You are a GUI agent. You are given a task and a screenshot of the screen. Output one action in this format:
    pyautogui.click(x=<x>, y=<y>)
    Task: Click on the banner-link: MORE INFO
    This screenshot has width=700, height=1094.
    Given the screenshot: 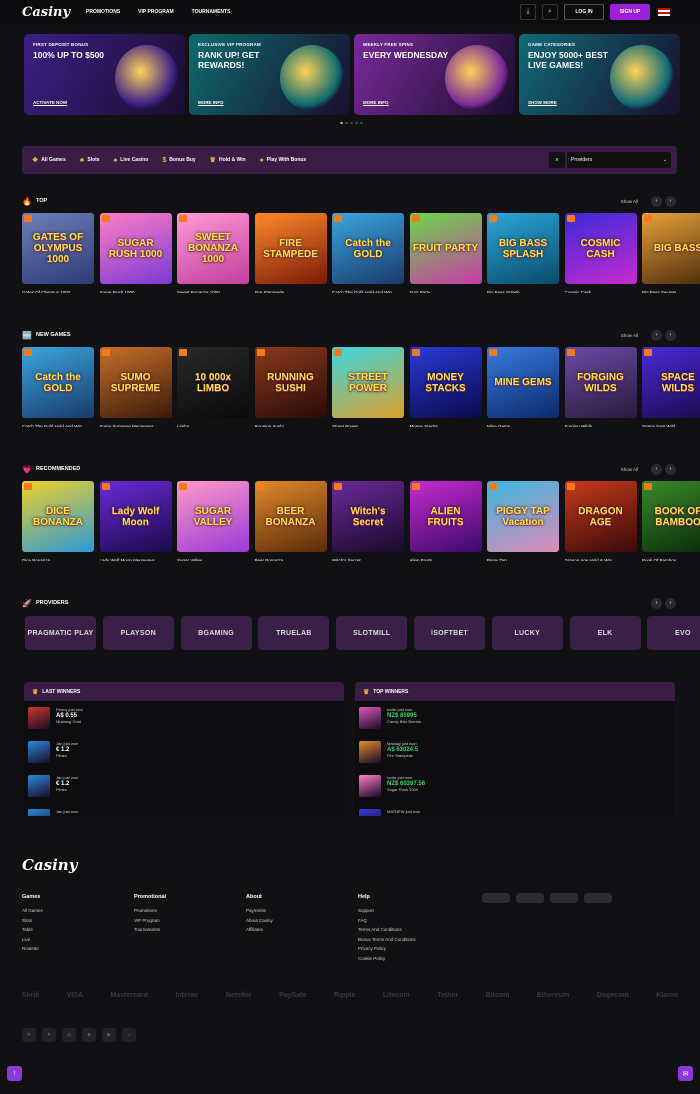 What is the action you would take?
    pyautogui.click(x=211, y=102)
    